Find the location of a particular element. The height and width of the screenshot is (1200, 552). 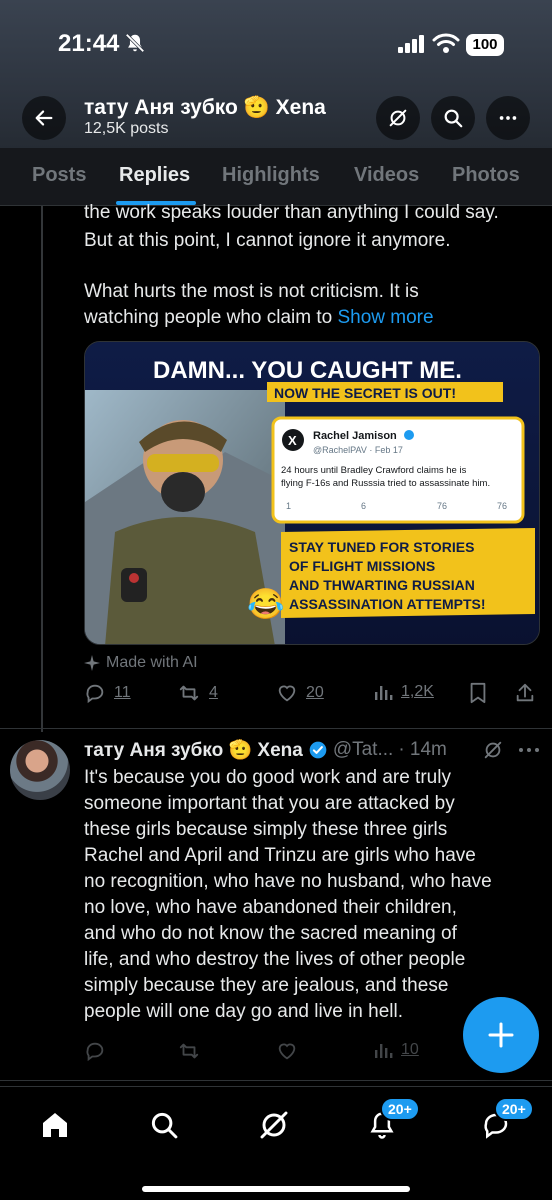

views-count: 1,2K is located at coordinates (417, 691).